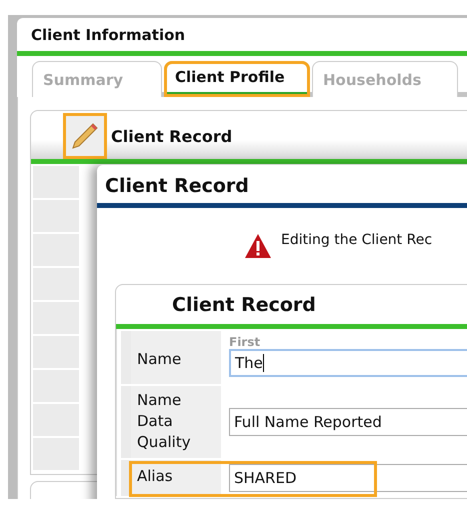  Describe the element at coordinates (155, 476) in the screenshot. I see `field-label: Alias` at that location.